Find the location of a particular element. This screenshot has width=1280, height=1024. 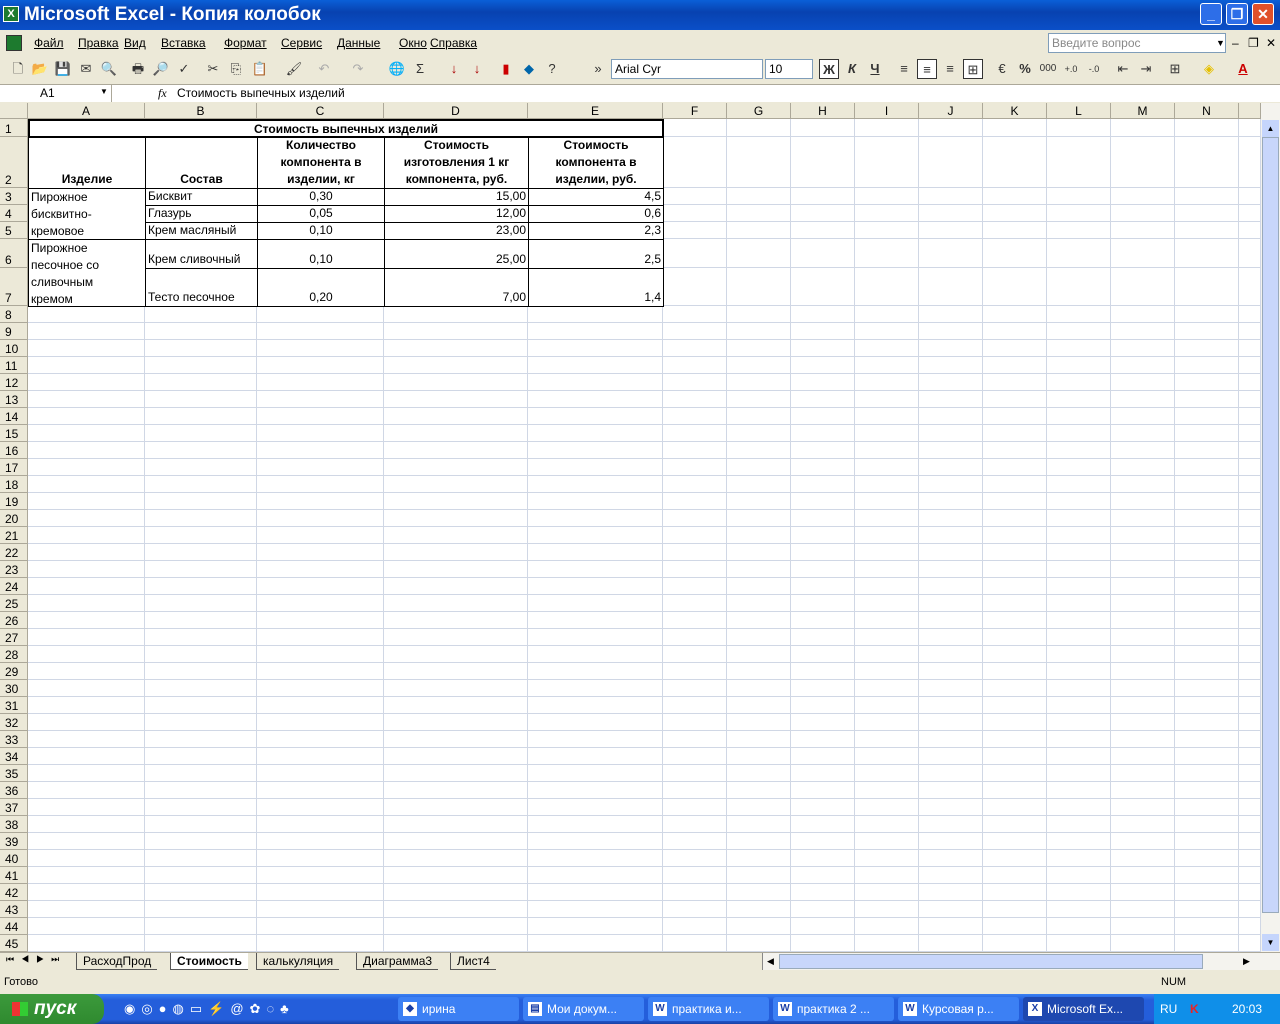

font-name-select: Arial Cyr is located at coordinates (687, 69).